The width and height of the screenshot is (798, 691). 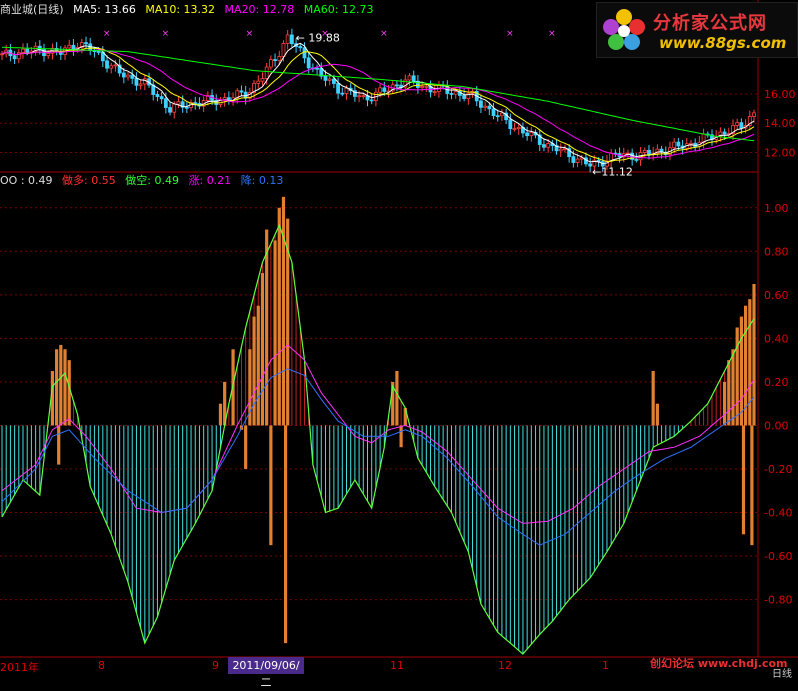 What do you see at coordinates (505, 665) in the screenshot?
I see `x-label-dec: 12` at bounding box center [505, 665].